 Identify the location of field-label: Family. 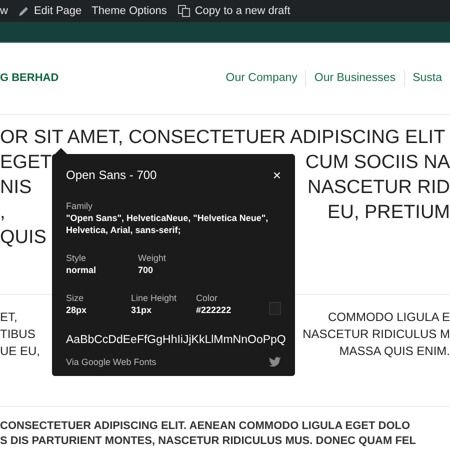
(80, 206).